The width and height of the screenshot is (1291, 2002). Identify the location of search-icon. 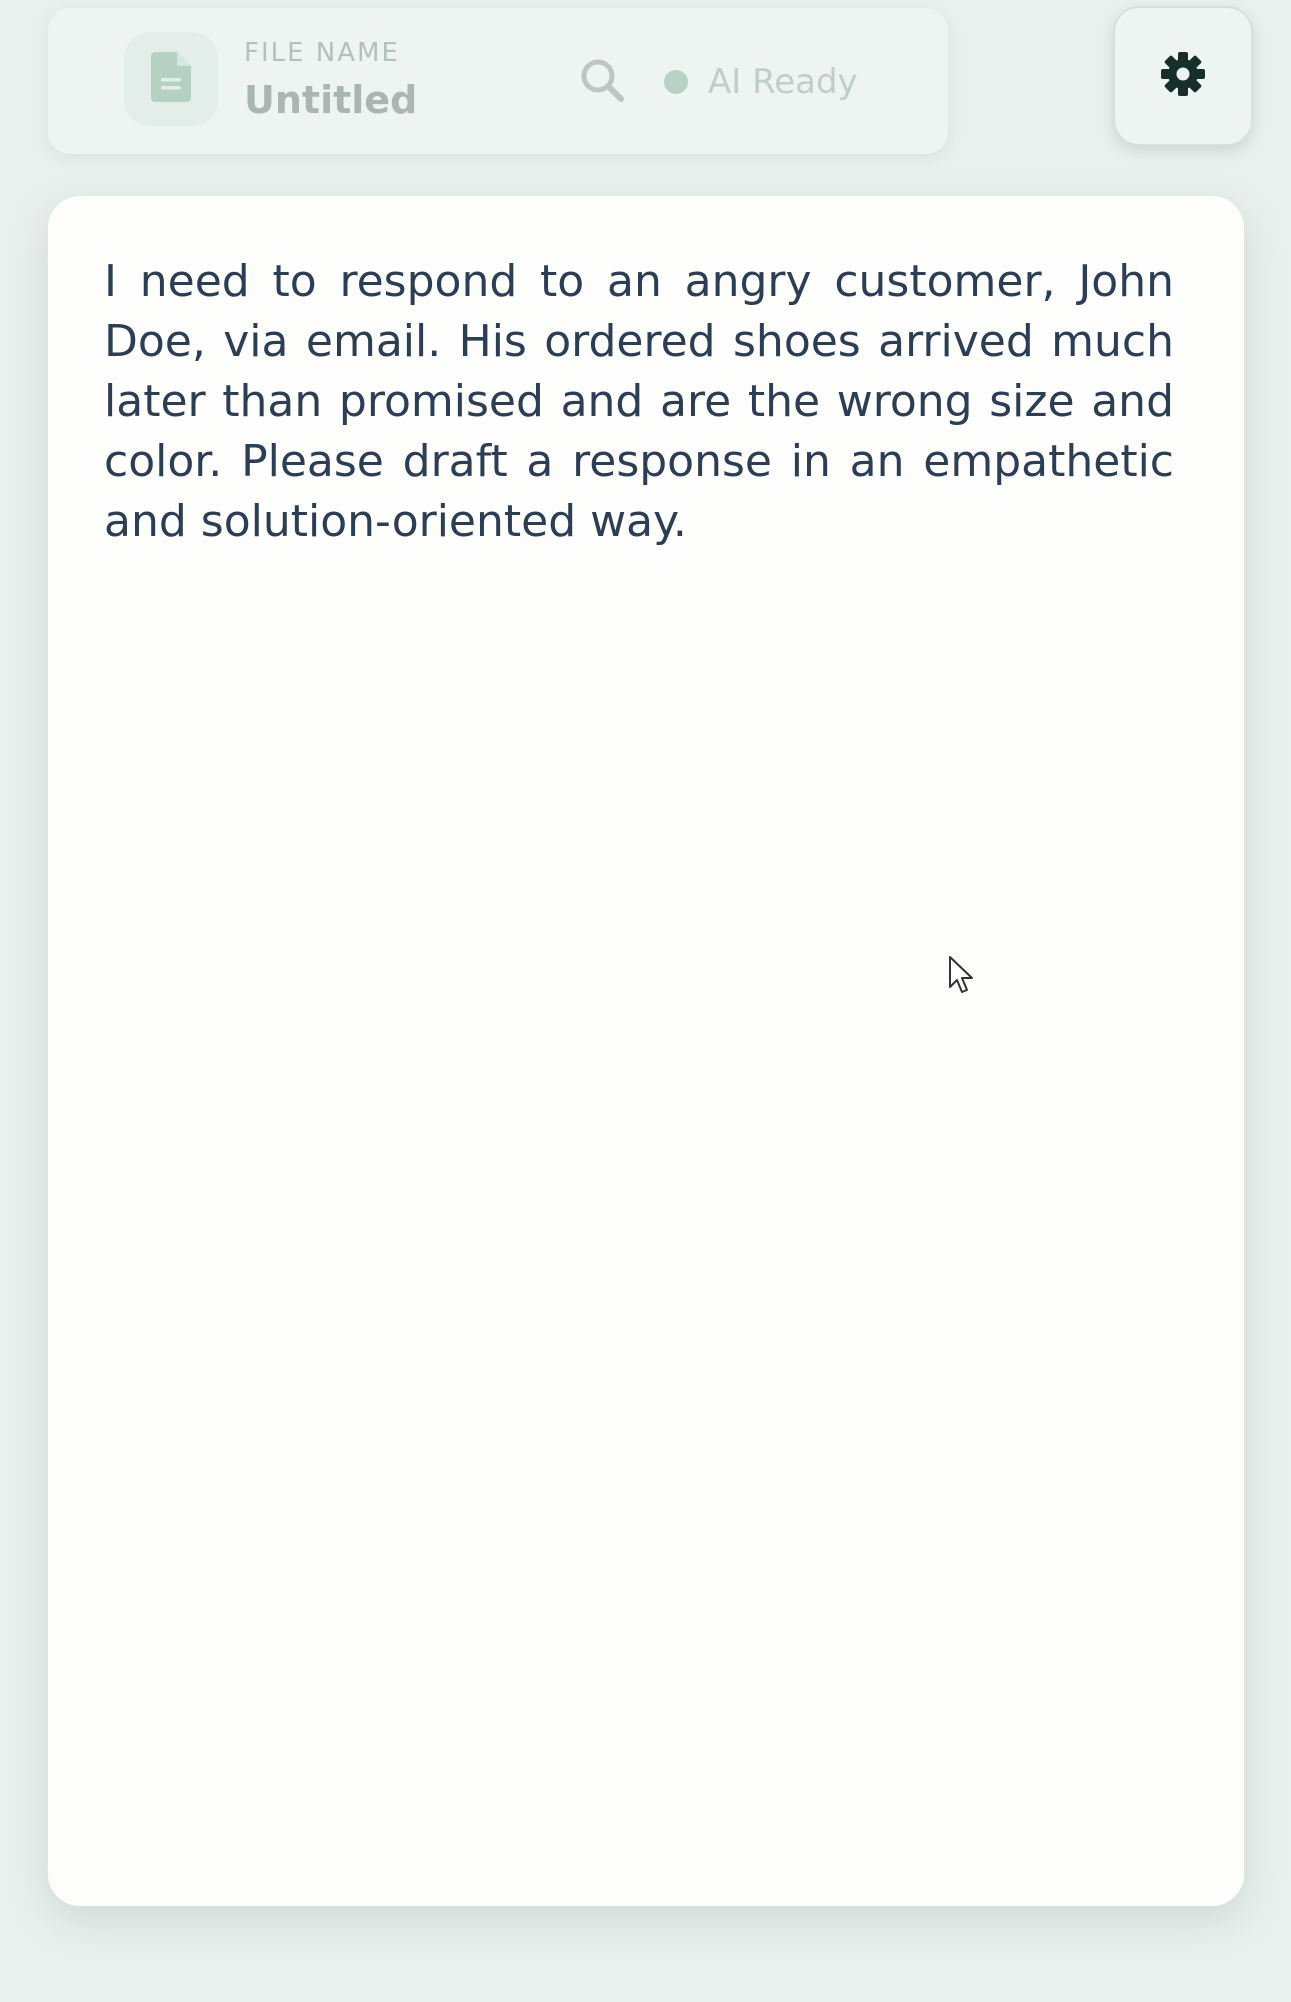
(602, 82).